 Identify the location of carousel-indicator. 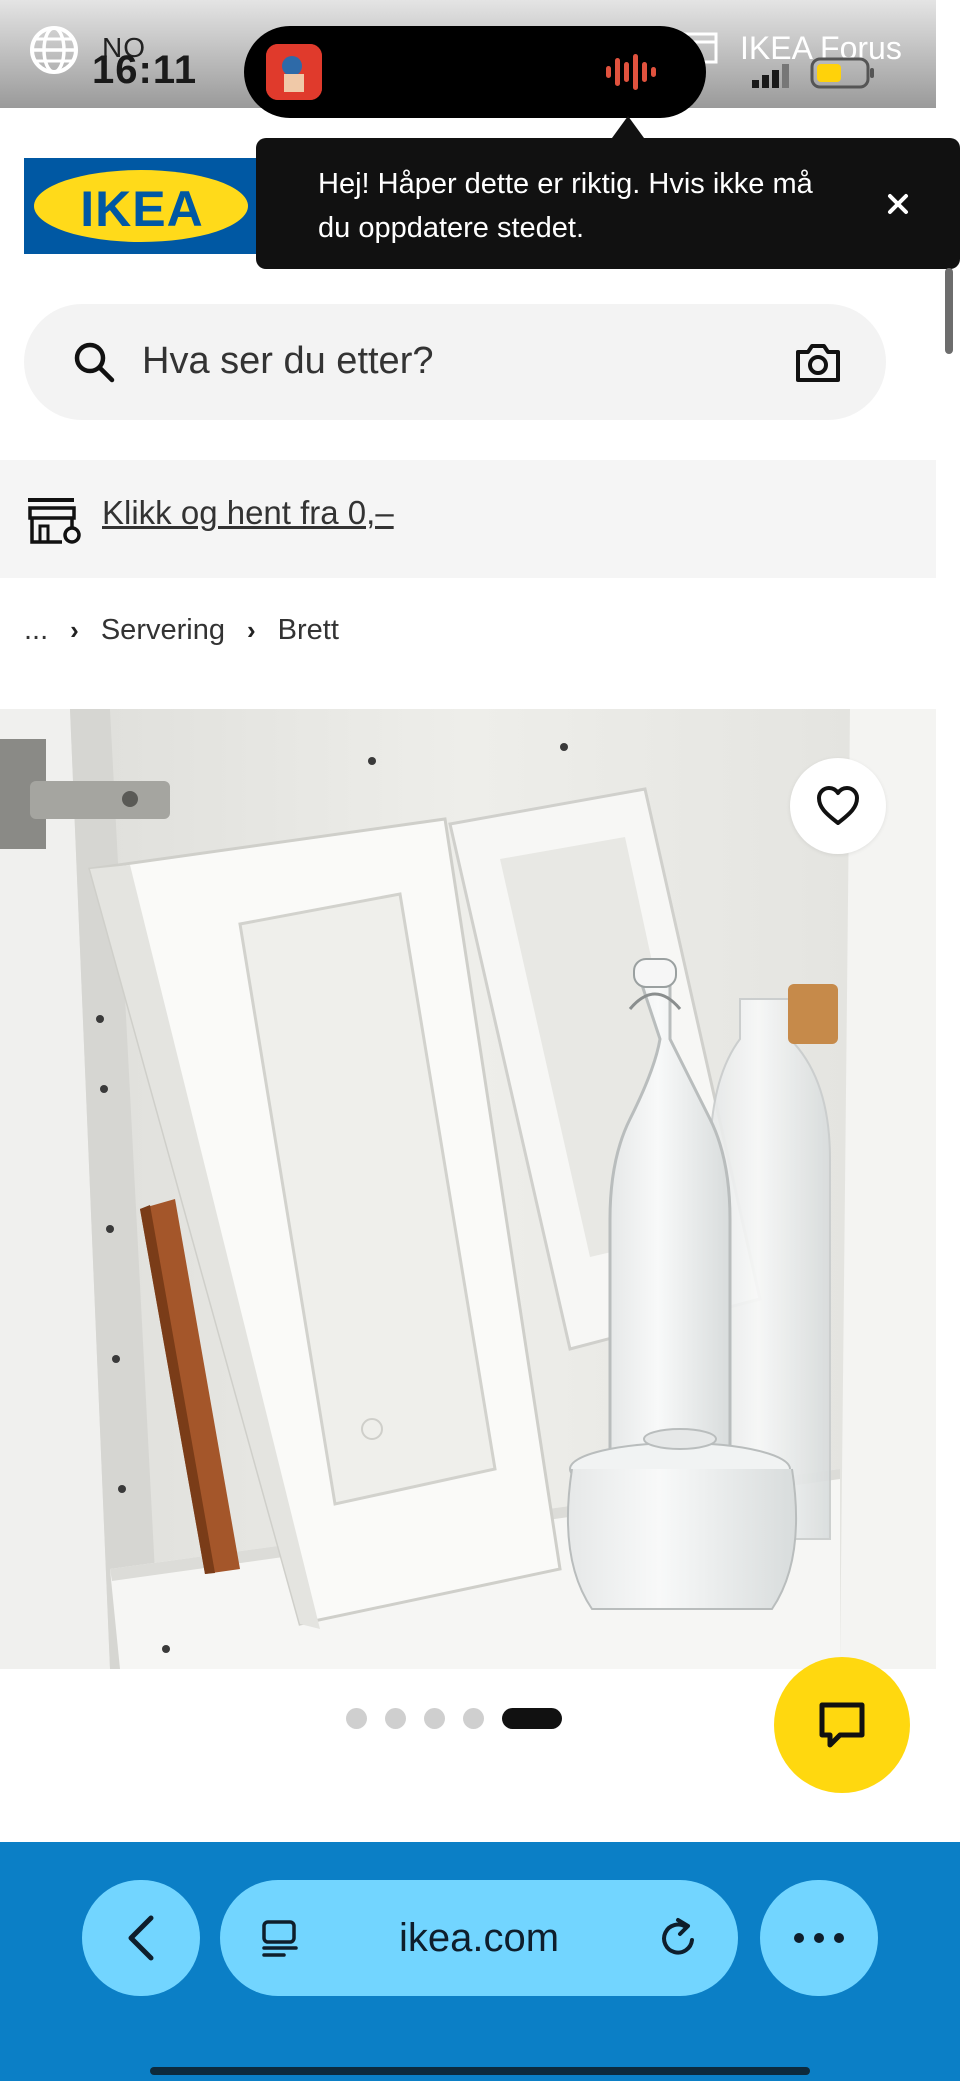
(454, 1718).